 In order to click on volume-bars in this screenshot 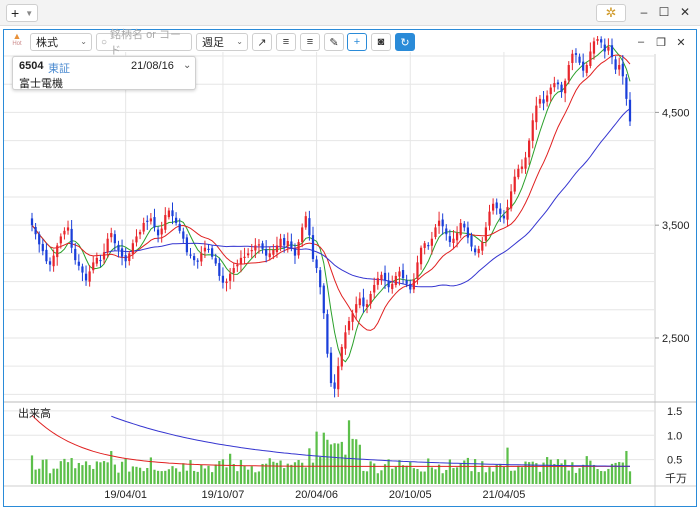, I will do `click(331, 452)`.